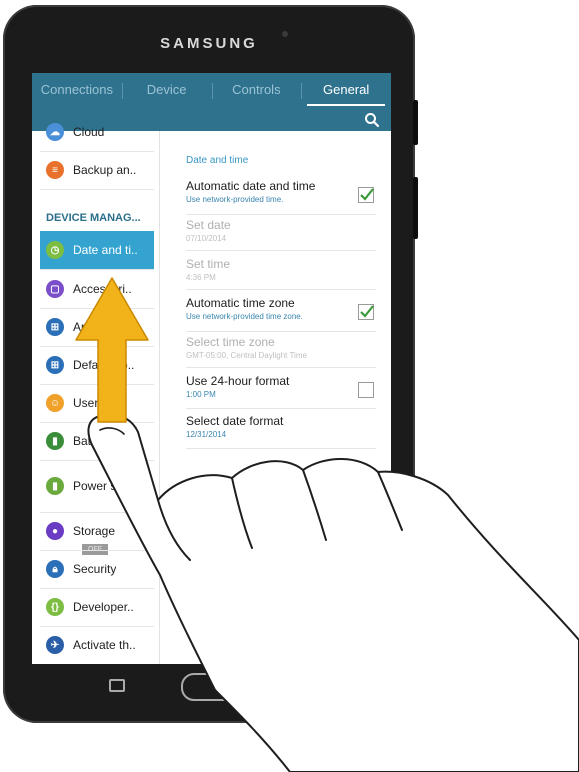  I want to click on swipe-up-arrow-icon, so click(112, 350).